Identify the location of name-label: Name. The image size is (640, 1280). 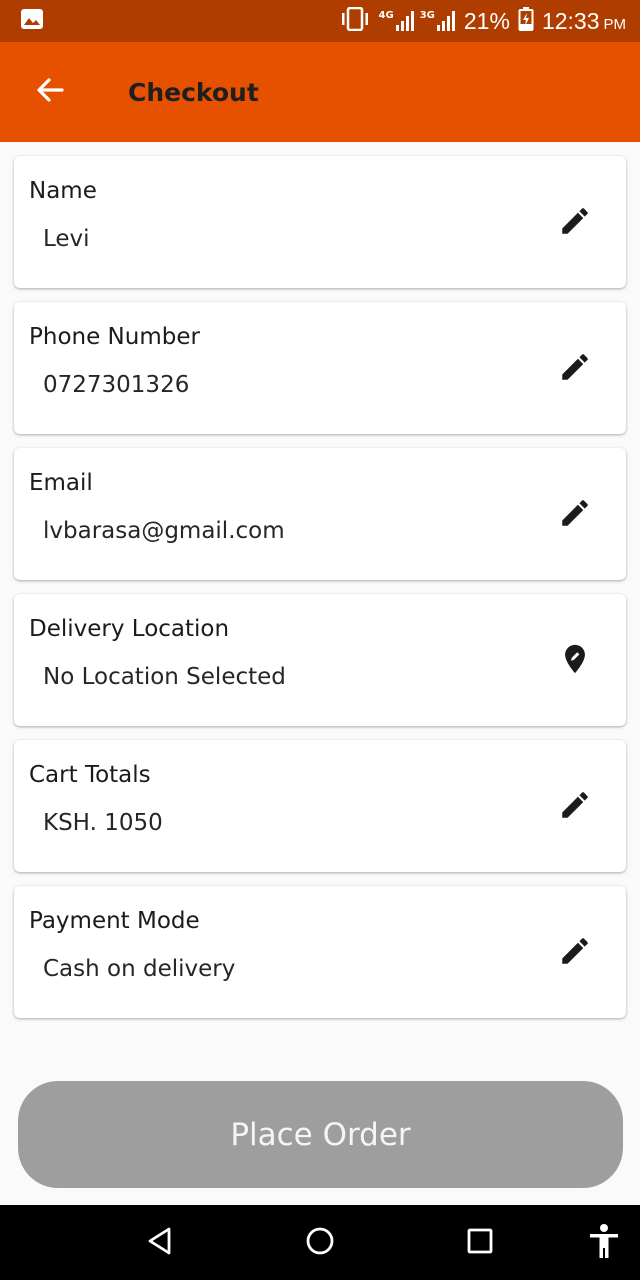
(63, 191).